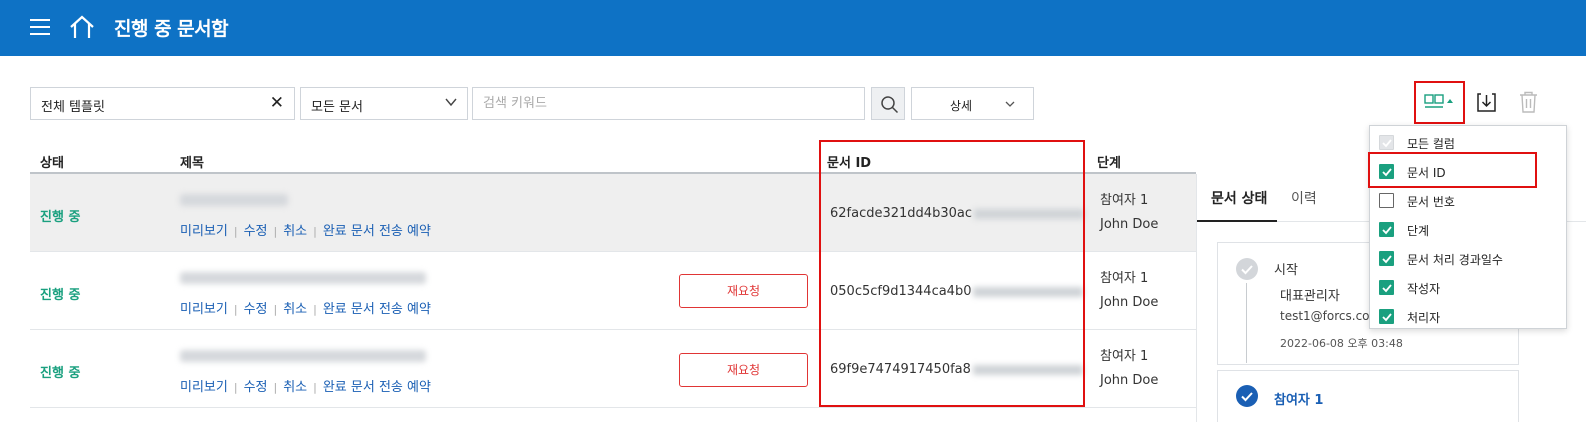 This screenshot has height=422, width=1586. Describe the element at coordinates (1486, 102) in the screenshot. I see `download-icon` at that location.